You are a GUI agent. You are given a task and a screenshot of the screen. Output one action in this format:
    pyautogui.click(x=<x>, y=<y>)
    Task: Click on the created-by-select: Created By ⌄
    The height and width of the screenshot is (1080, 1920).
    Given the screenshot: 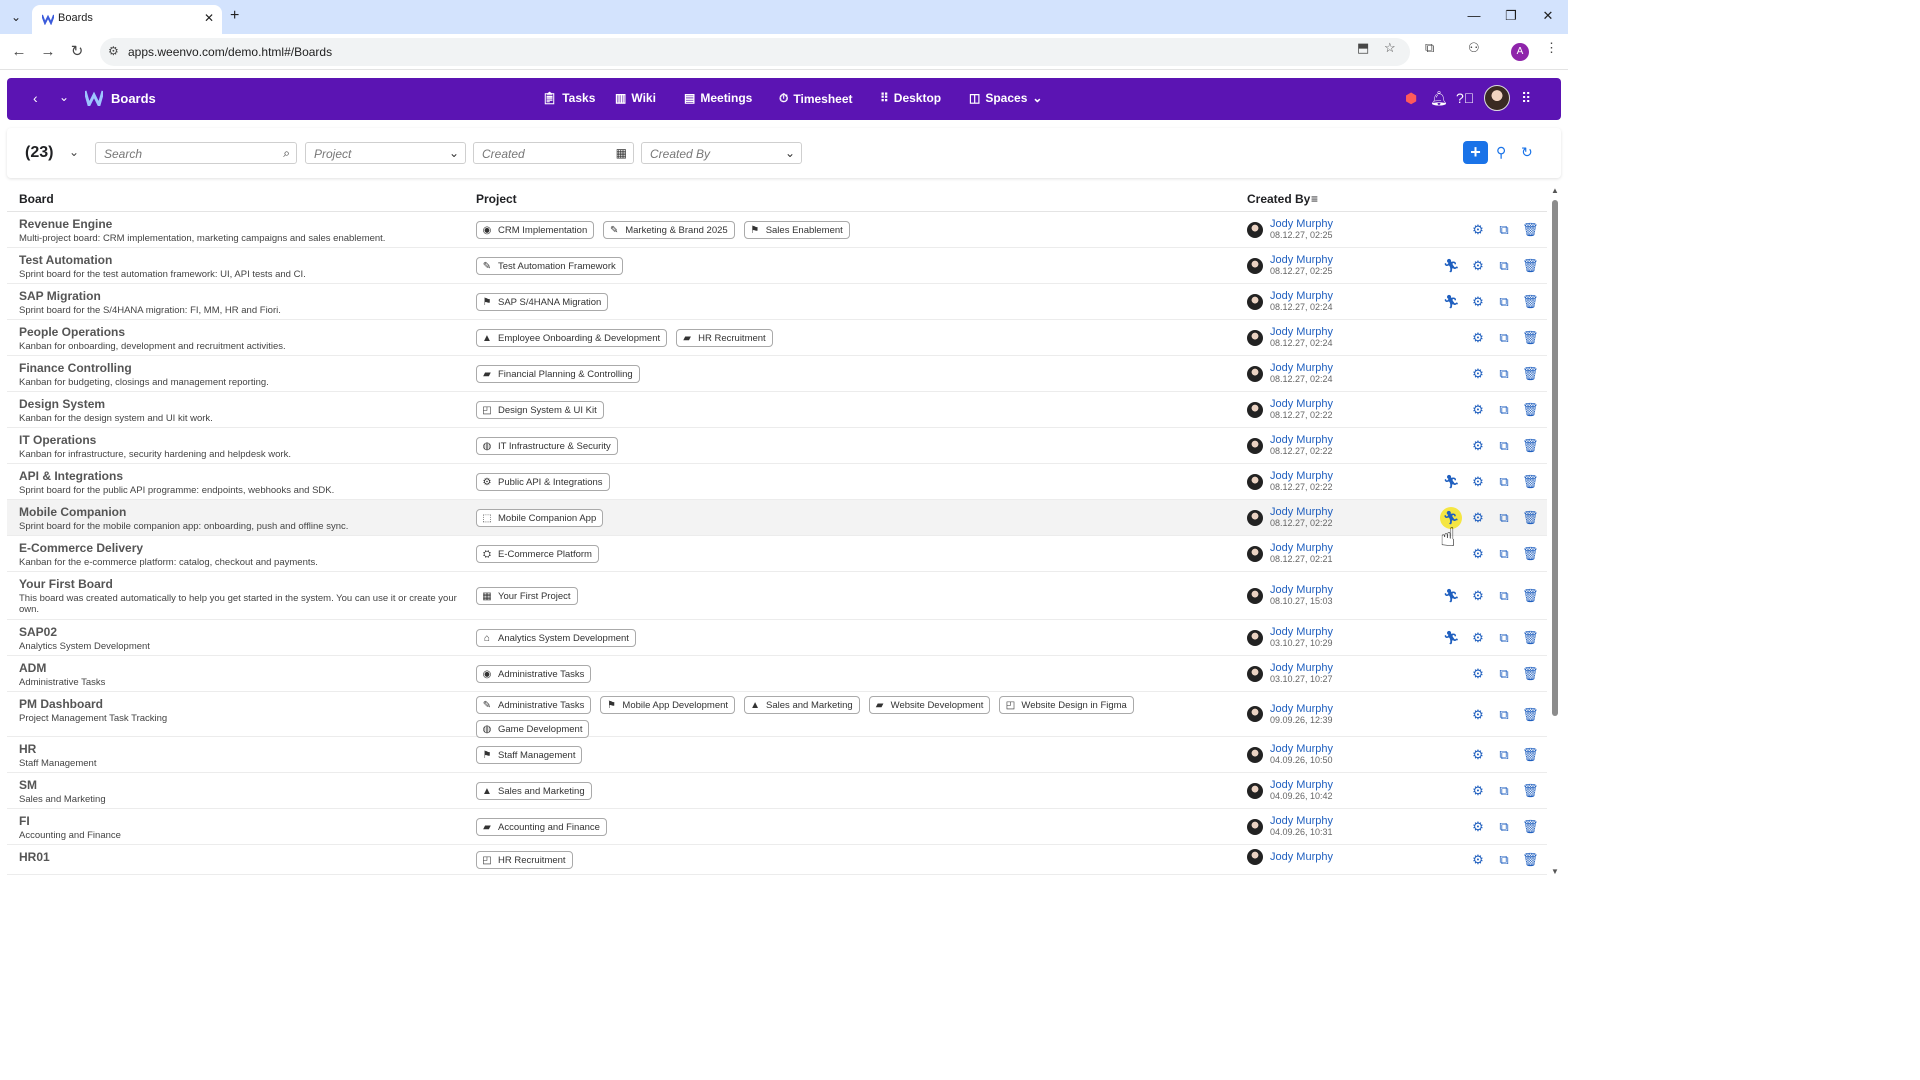 What is the action you would take?
    pyautogui.click(x=721, y=153)
    